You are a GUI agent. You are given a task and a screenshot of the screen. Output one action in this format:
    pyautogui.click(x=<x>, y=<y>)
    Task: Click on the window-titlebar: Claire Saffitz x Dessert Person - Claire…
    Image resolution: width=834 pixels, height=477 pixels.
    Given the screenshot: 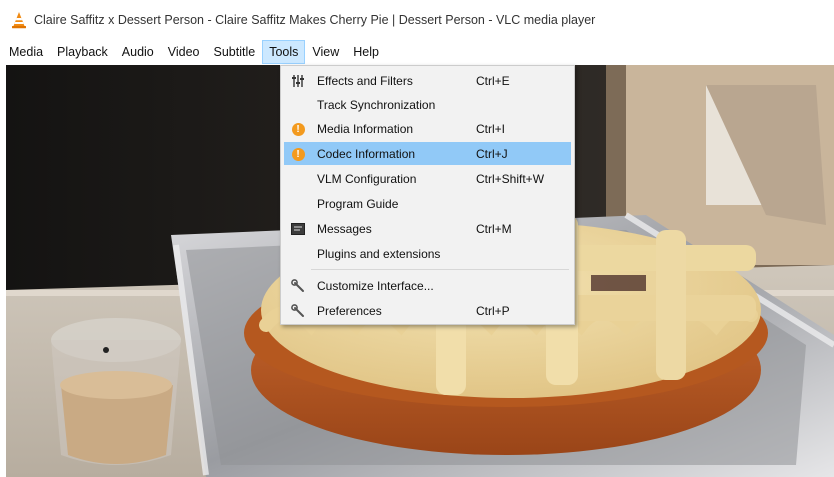 What is the action you would take?
    pyautogui.click(x=417, y=20)
    